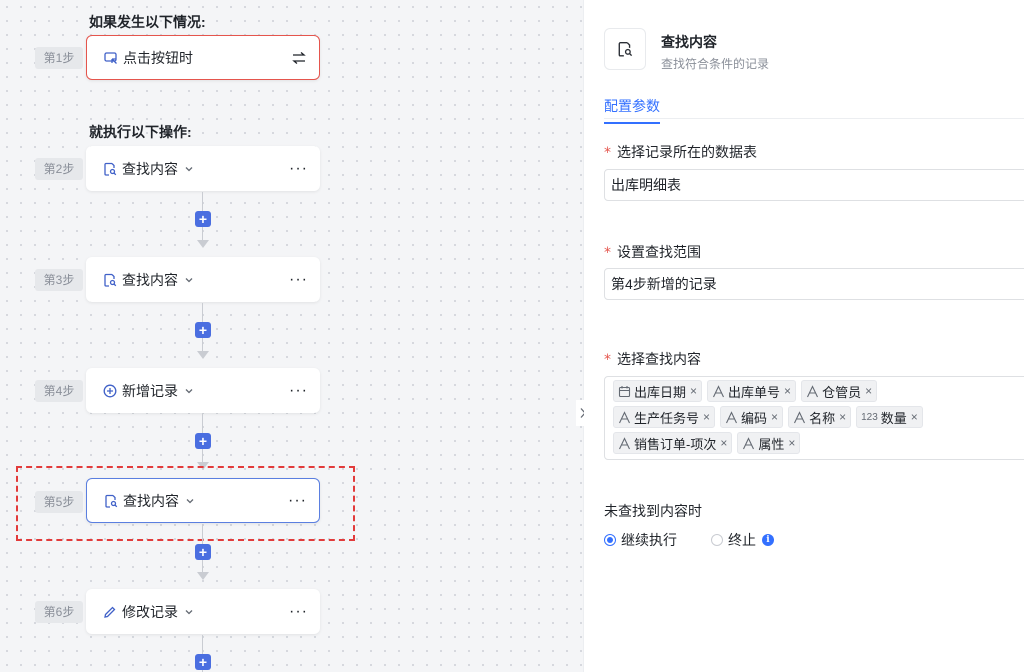  Describe the element at coordinates (140, 132) in the screenshot. I see `action-section-title: 就执行以下操作:` at that location.